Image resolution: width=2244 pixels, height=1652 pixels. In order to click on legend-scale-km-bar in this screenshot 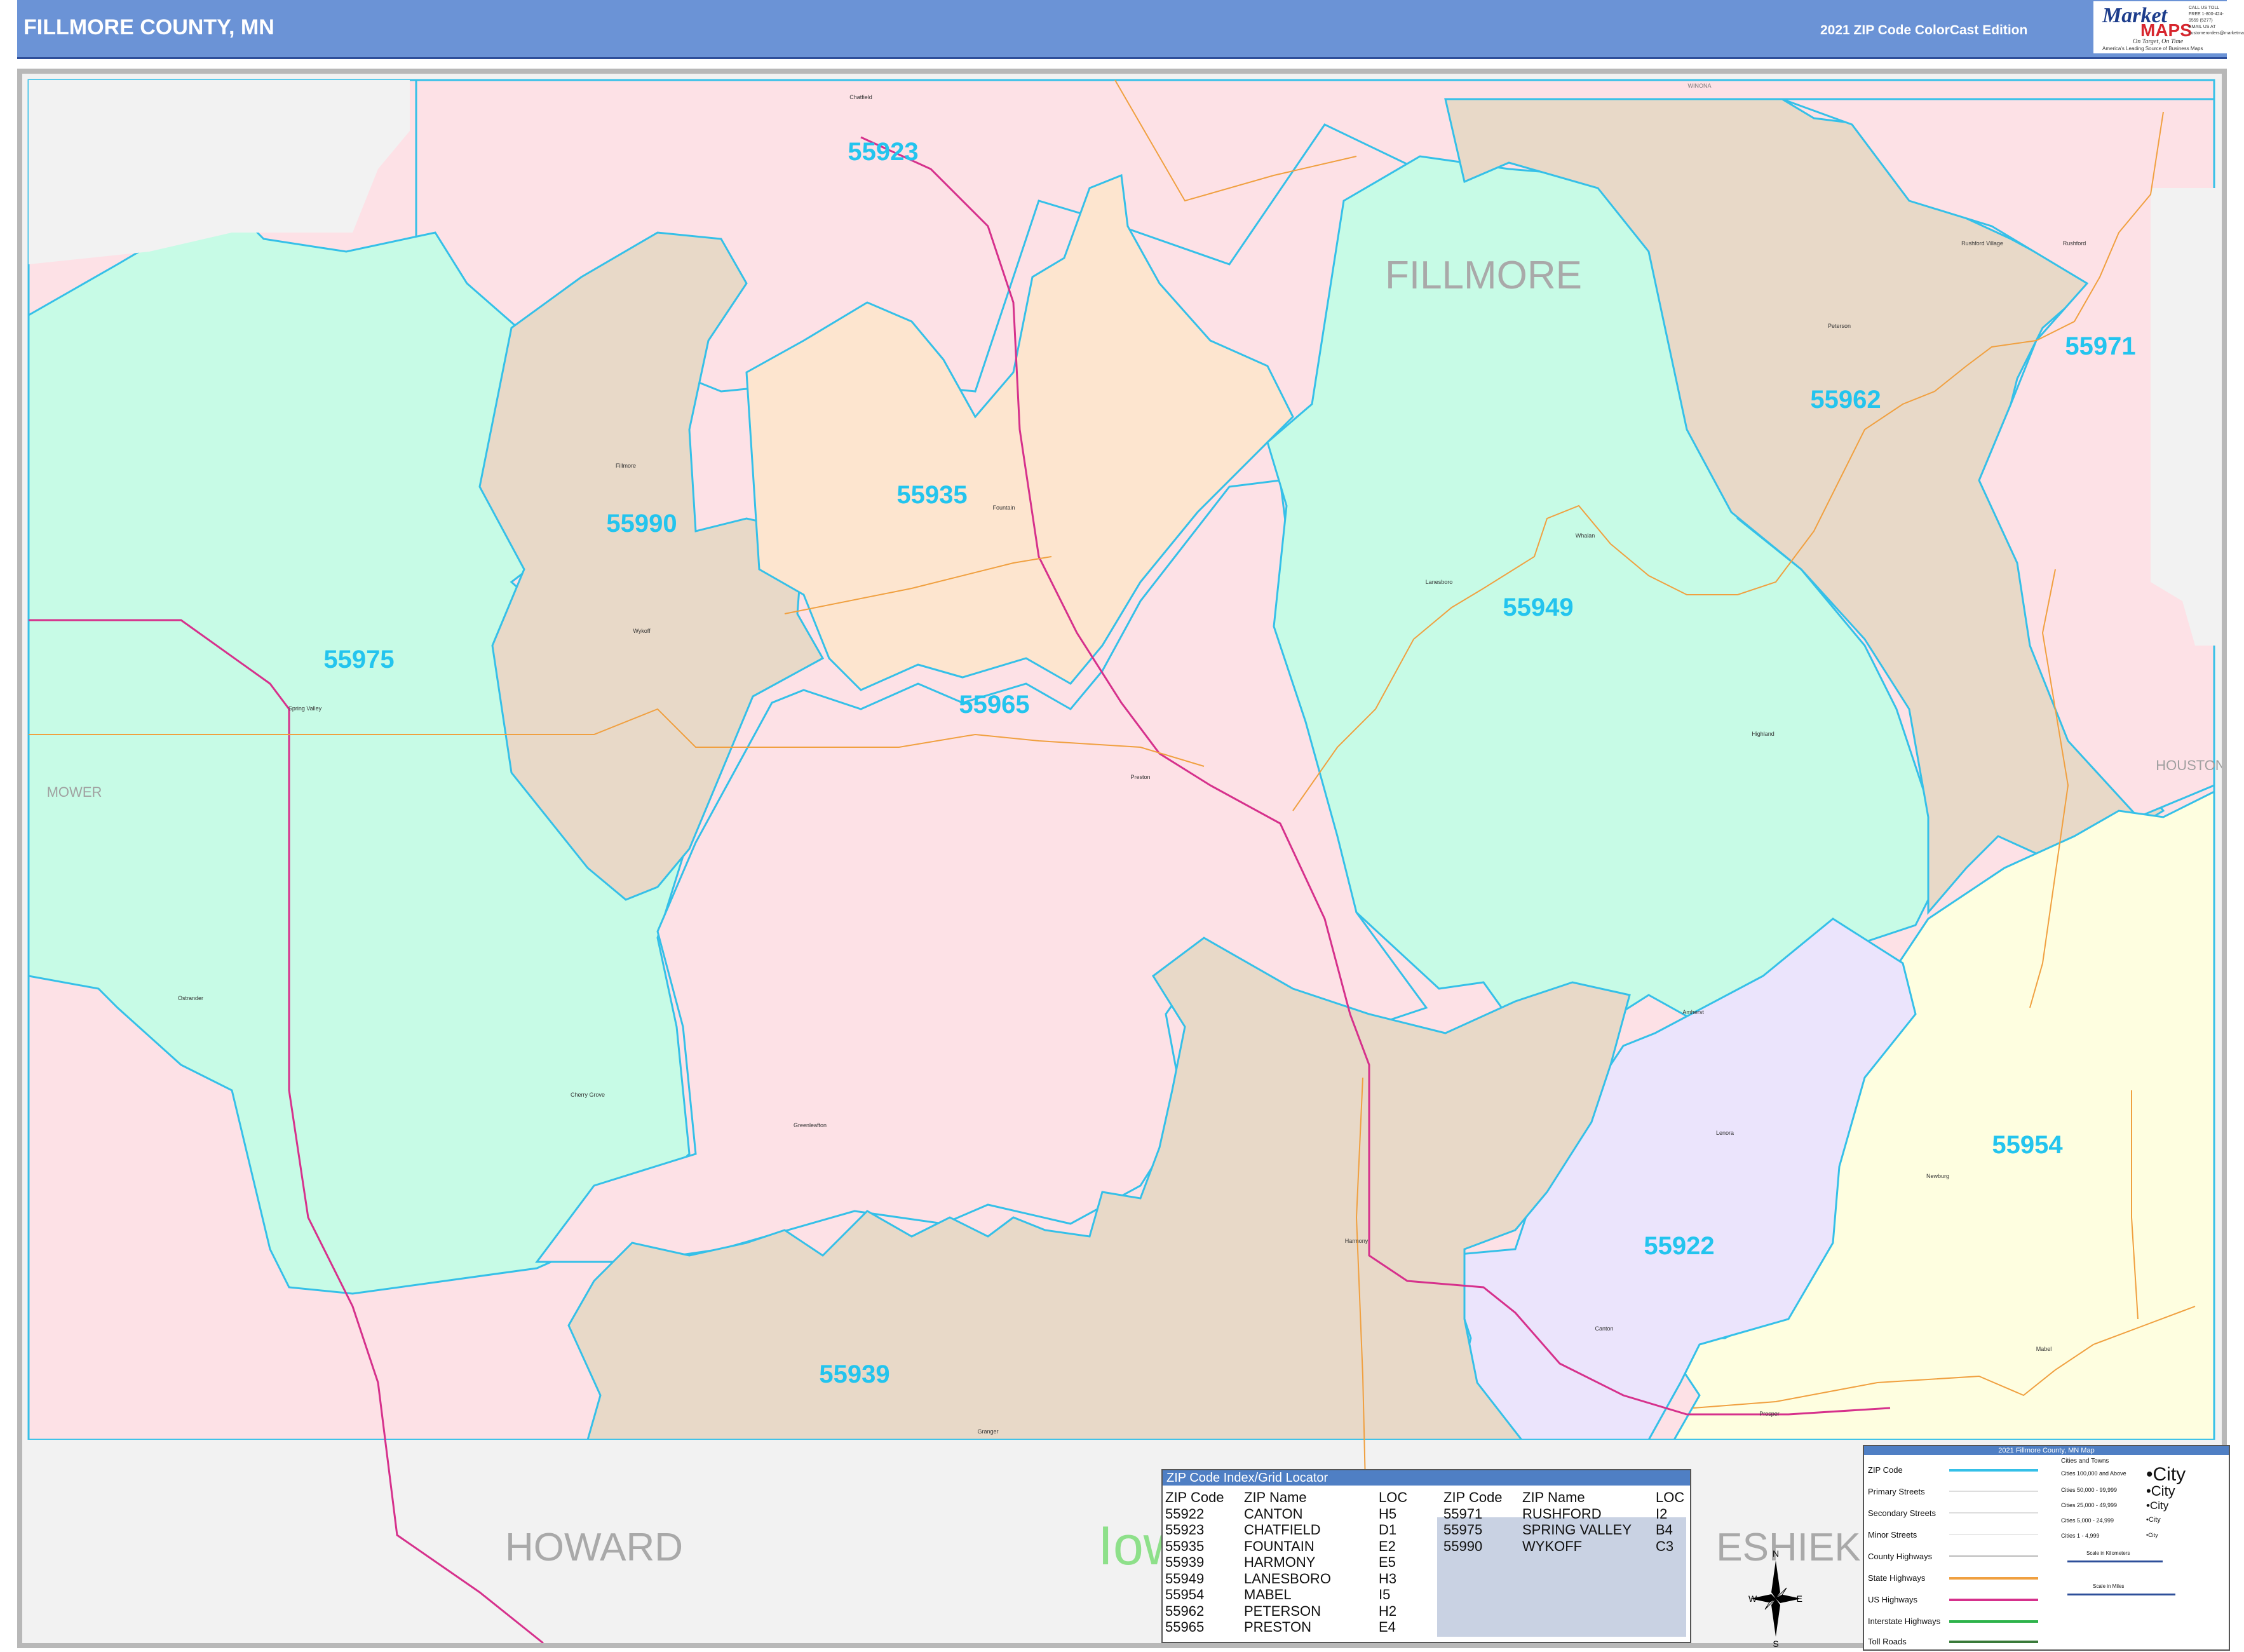, I will do `click(2115, 1562)`.